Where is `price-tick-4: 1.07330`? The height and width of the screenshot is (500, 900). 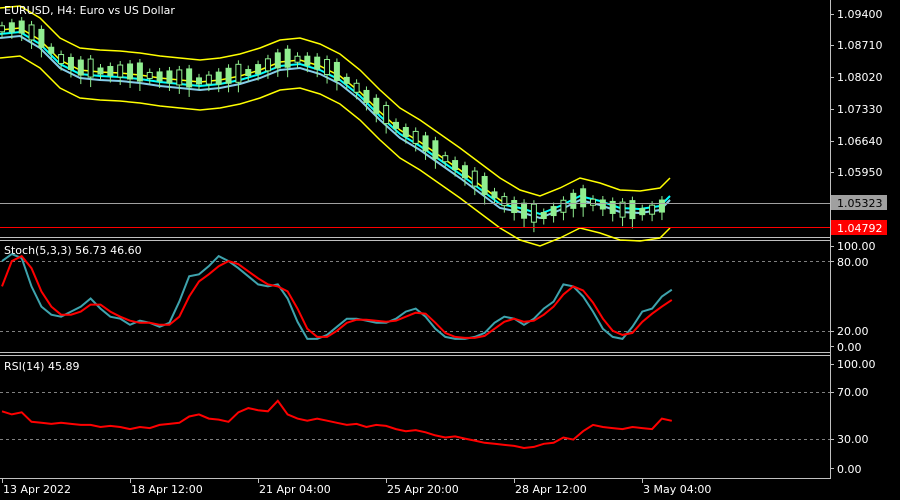
price-tick-4: 1.07330 is located at coordinates (856, 109).